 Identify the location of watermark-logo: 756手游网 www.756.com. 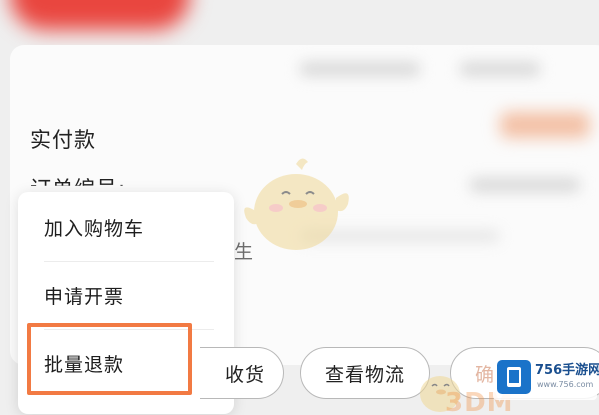
(546, 378).